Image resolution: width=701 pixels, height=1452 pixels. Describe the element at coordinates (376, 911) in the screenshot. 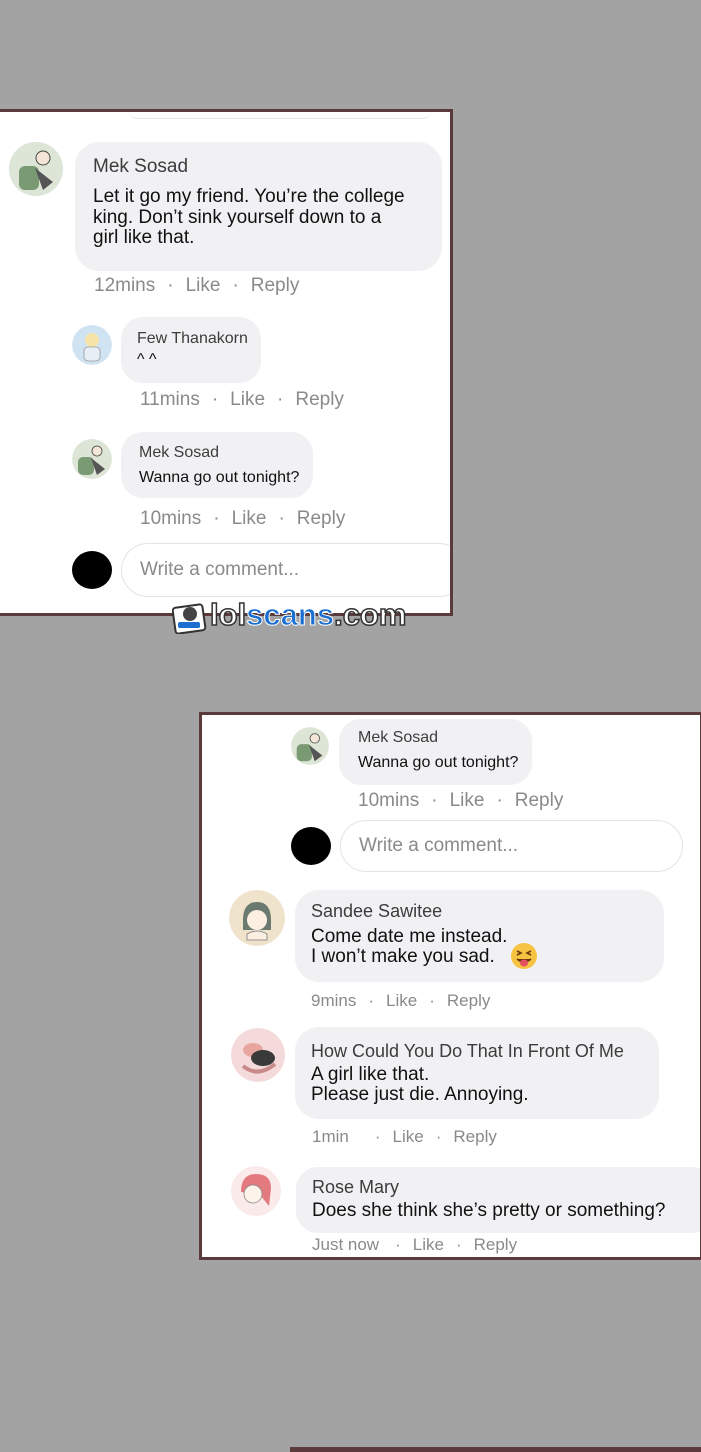

I see `comment-author: Sandee Sawitee` at that location.